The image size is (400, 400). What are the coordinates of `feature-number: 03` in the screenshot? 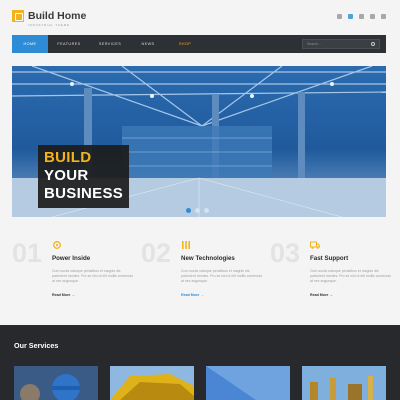 It's located at (285, 253).